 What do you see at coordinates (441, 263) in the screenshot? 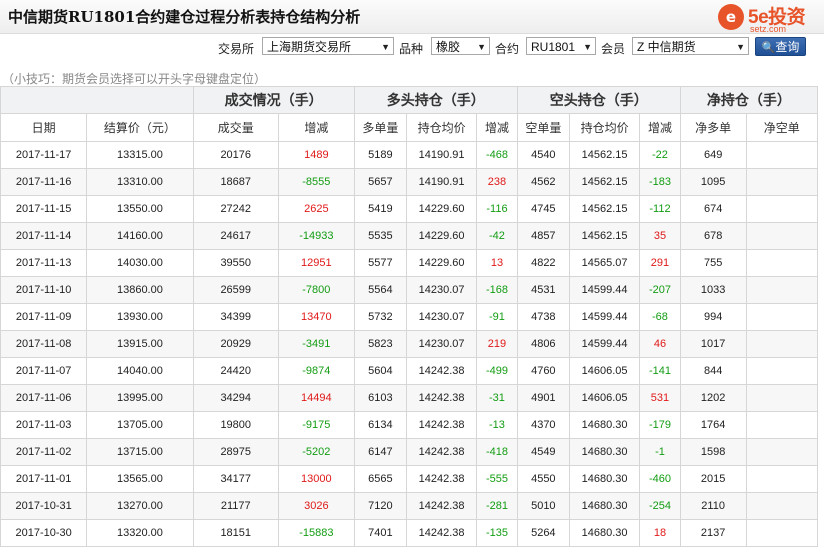
I see `table-cell: 14229.60` at bounding box center [441, 263].